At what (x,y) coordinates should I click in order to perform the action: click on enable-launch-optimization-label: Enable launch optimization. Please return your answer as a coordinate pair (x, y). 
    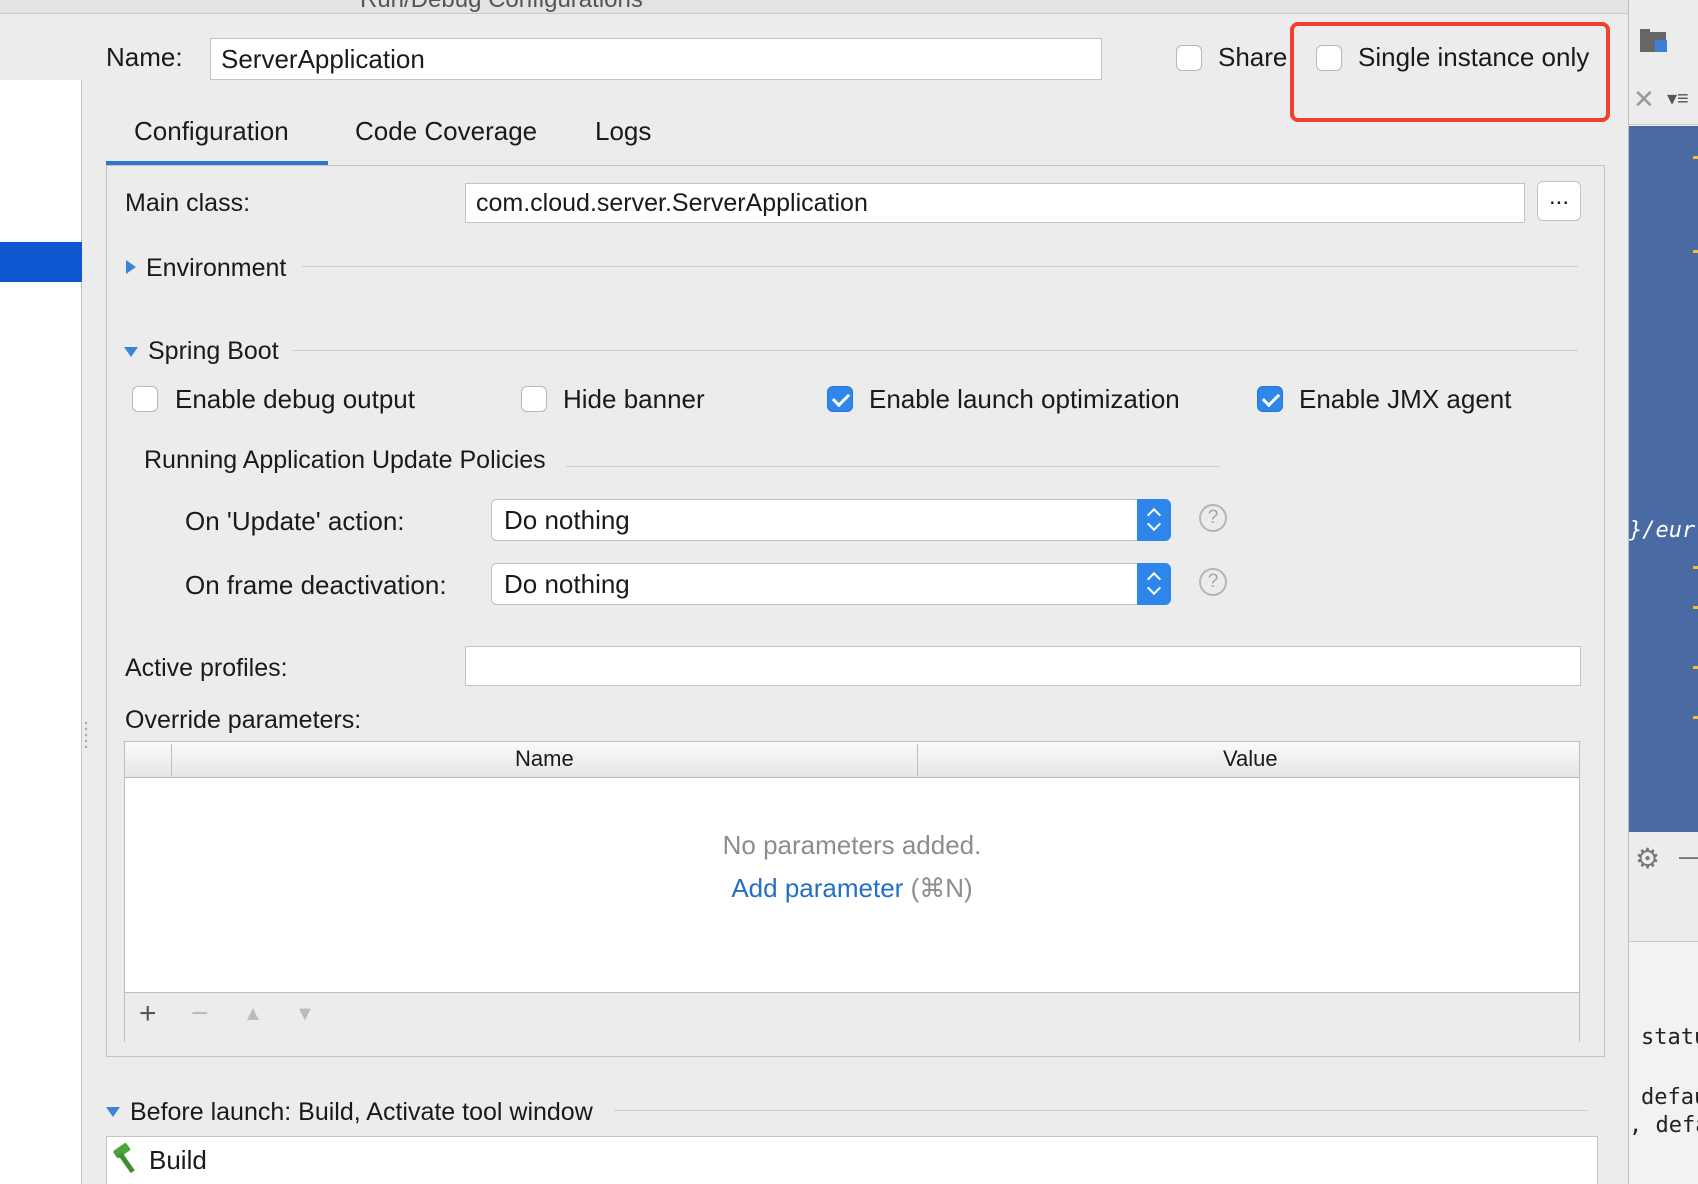
    Looking at the image, I should click on (1024, 399).